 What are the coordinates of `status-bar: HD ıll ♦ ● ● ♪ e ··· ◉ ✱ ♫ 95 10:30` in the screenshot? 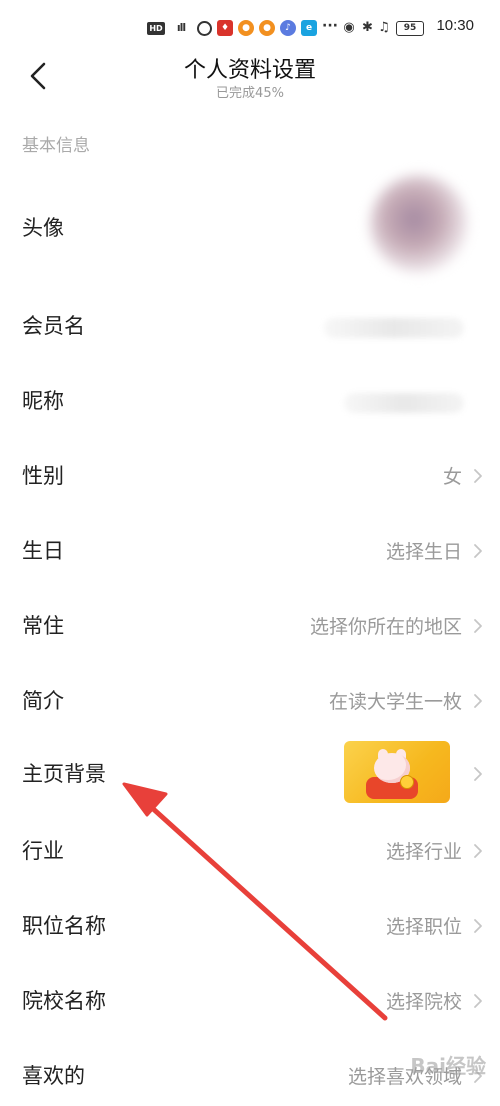 It's located at (250, 28).